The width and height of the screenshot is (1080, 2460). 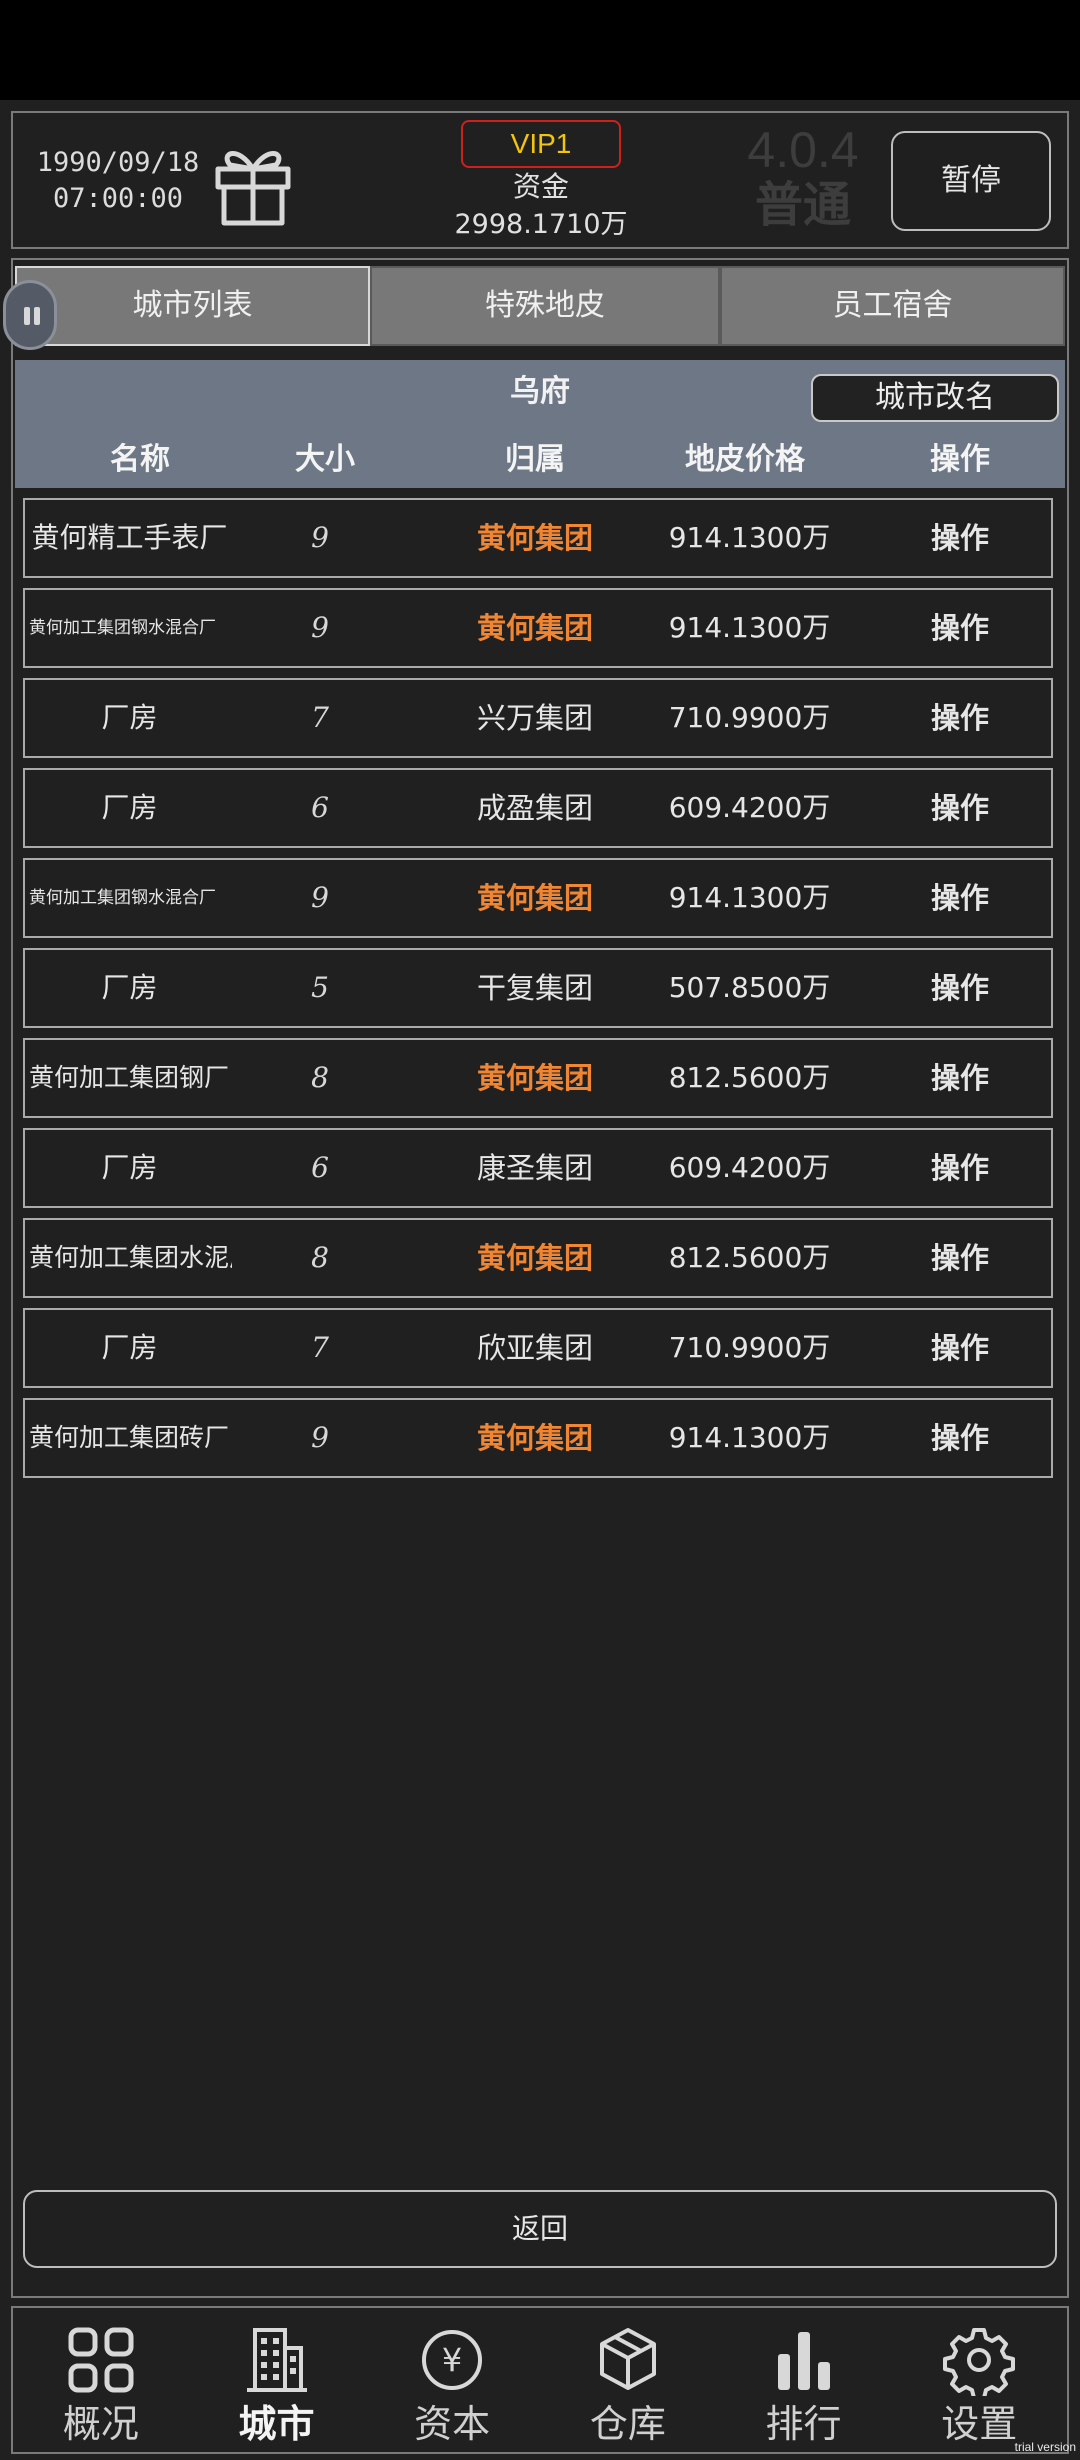 What do you see at coordinates (276, 2424) in the screenshot?
I see `nav-label: 城市` at bounding box center [276, 2424].